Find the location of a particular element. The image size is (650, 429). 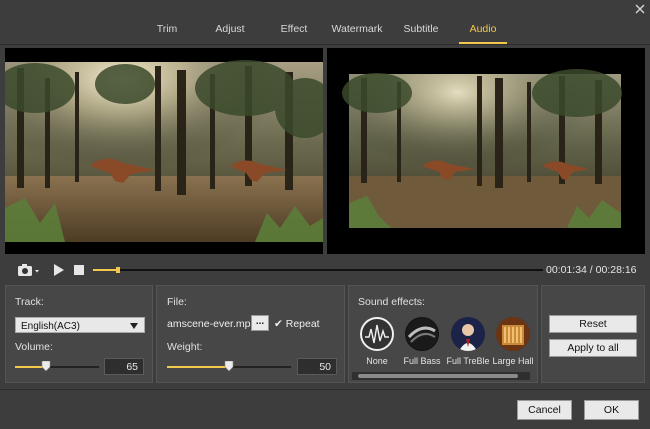

ok-button: OK is located at coordinates (611, 410).